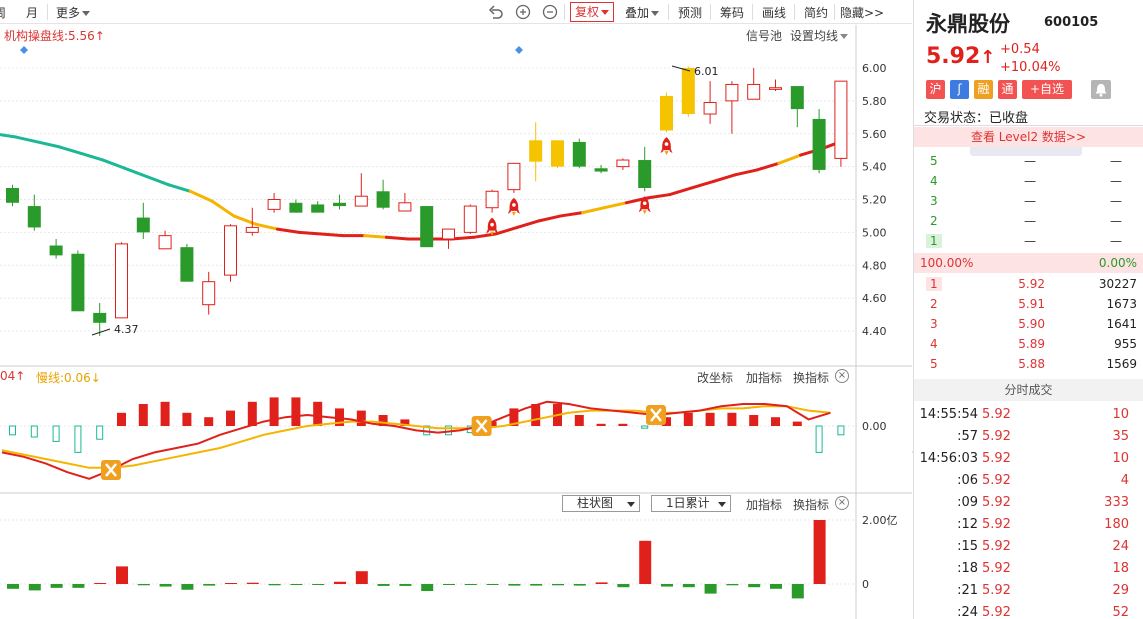 Image resolution: width=1143 pixels, height=619 pixels. Describe the element at coordinates (774, 12) in the screenshot. I see `draw-line-button: 画线` at that location.